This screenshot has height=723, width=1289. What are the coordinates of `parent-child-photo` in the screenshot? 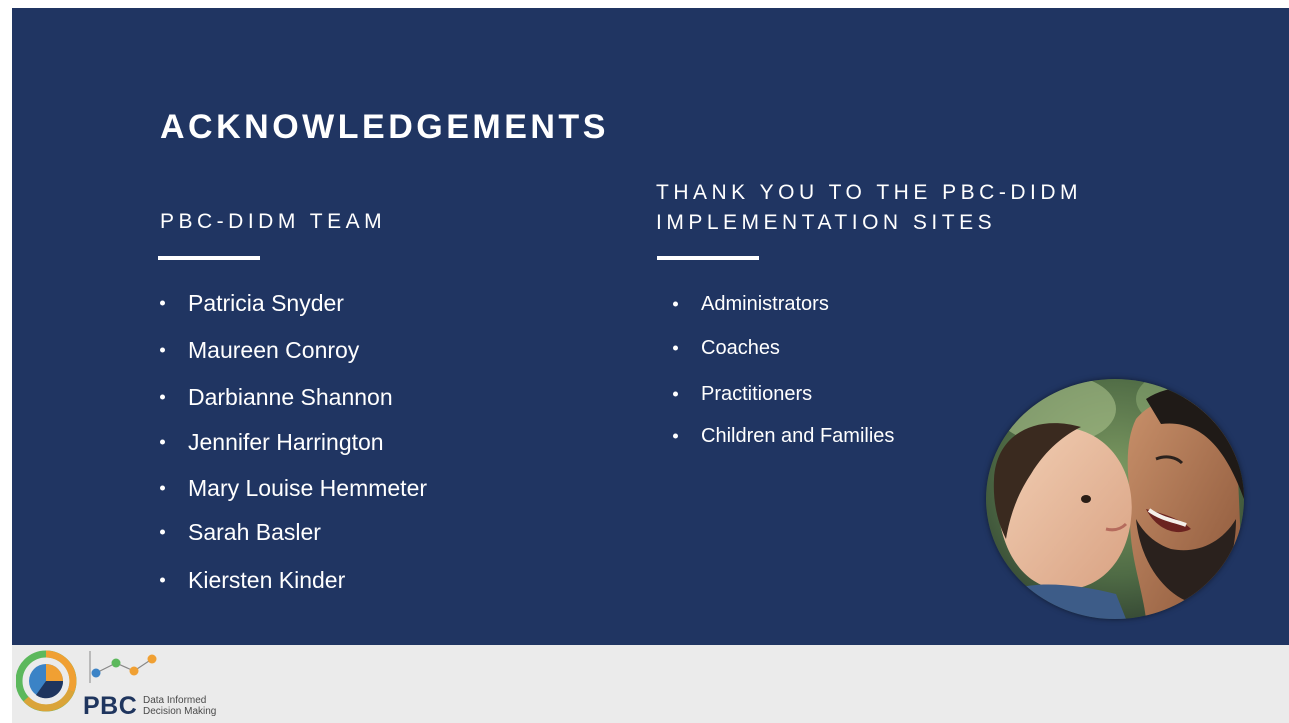 It's located at (1115, 499).